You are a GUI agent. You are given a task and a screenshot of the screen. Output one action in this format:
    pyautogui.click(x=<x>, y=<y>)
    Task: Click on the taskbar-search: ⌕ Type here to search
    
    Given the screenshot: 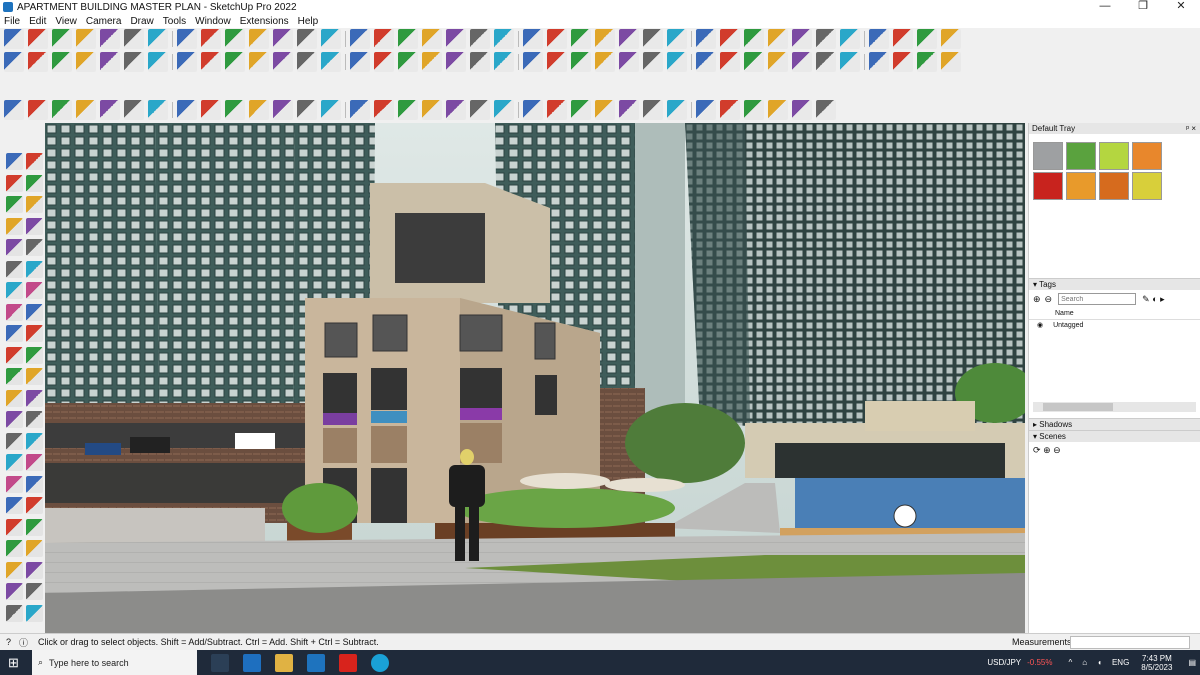 What is the action you would take?
    pyautogui.click(x=114, y=662)
    